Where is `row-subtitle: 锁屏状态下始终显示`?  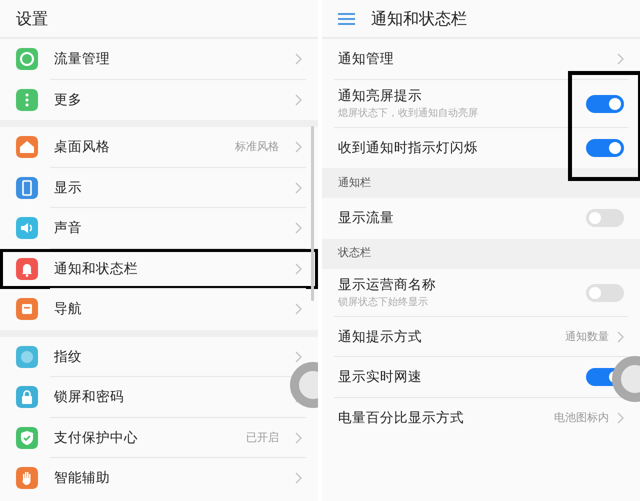 row-subtitle: 锁屏状态下始终显示 is located at coordinates (383, 303).